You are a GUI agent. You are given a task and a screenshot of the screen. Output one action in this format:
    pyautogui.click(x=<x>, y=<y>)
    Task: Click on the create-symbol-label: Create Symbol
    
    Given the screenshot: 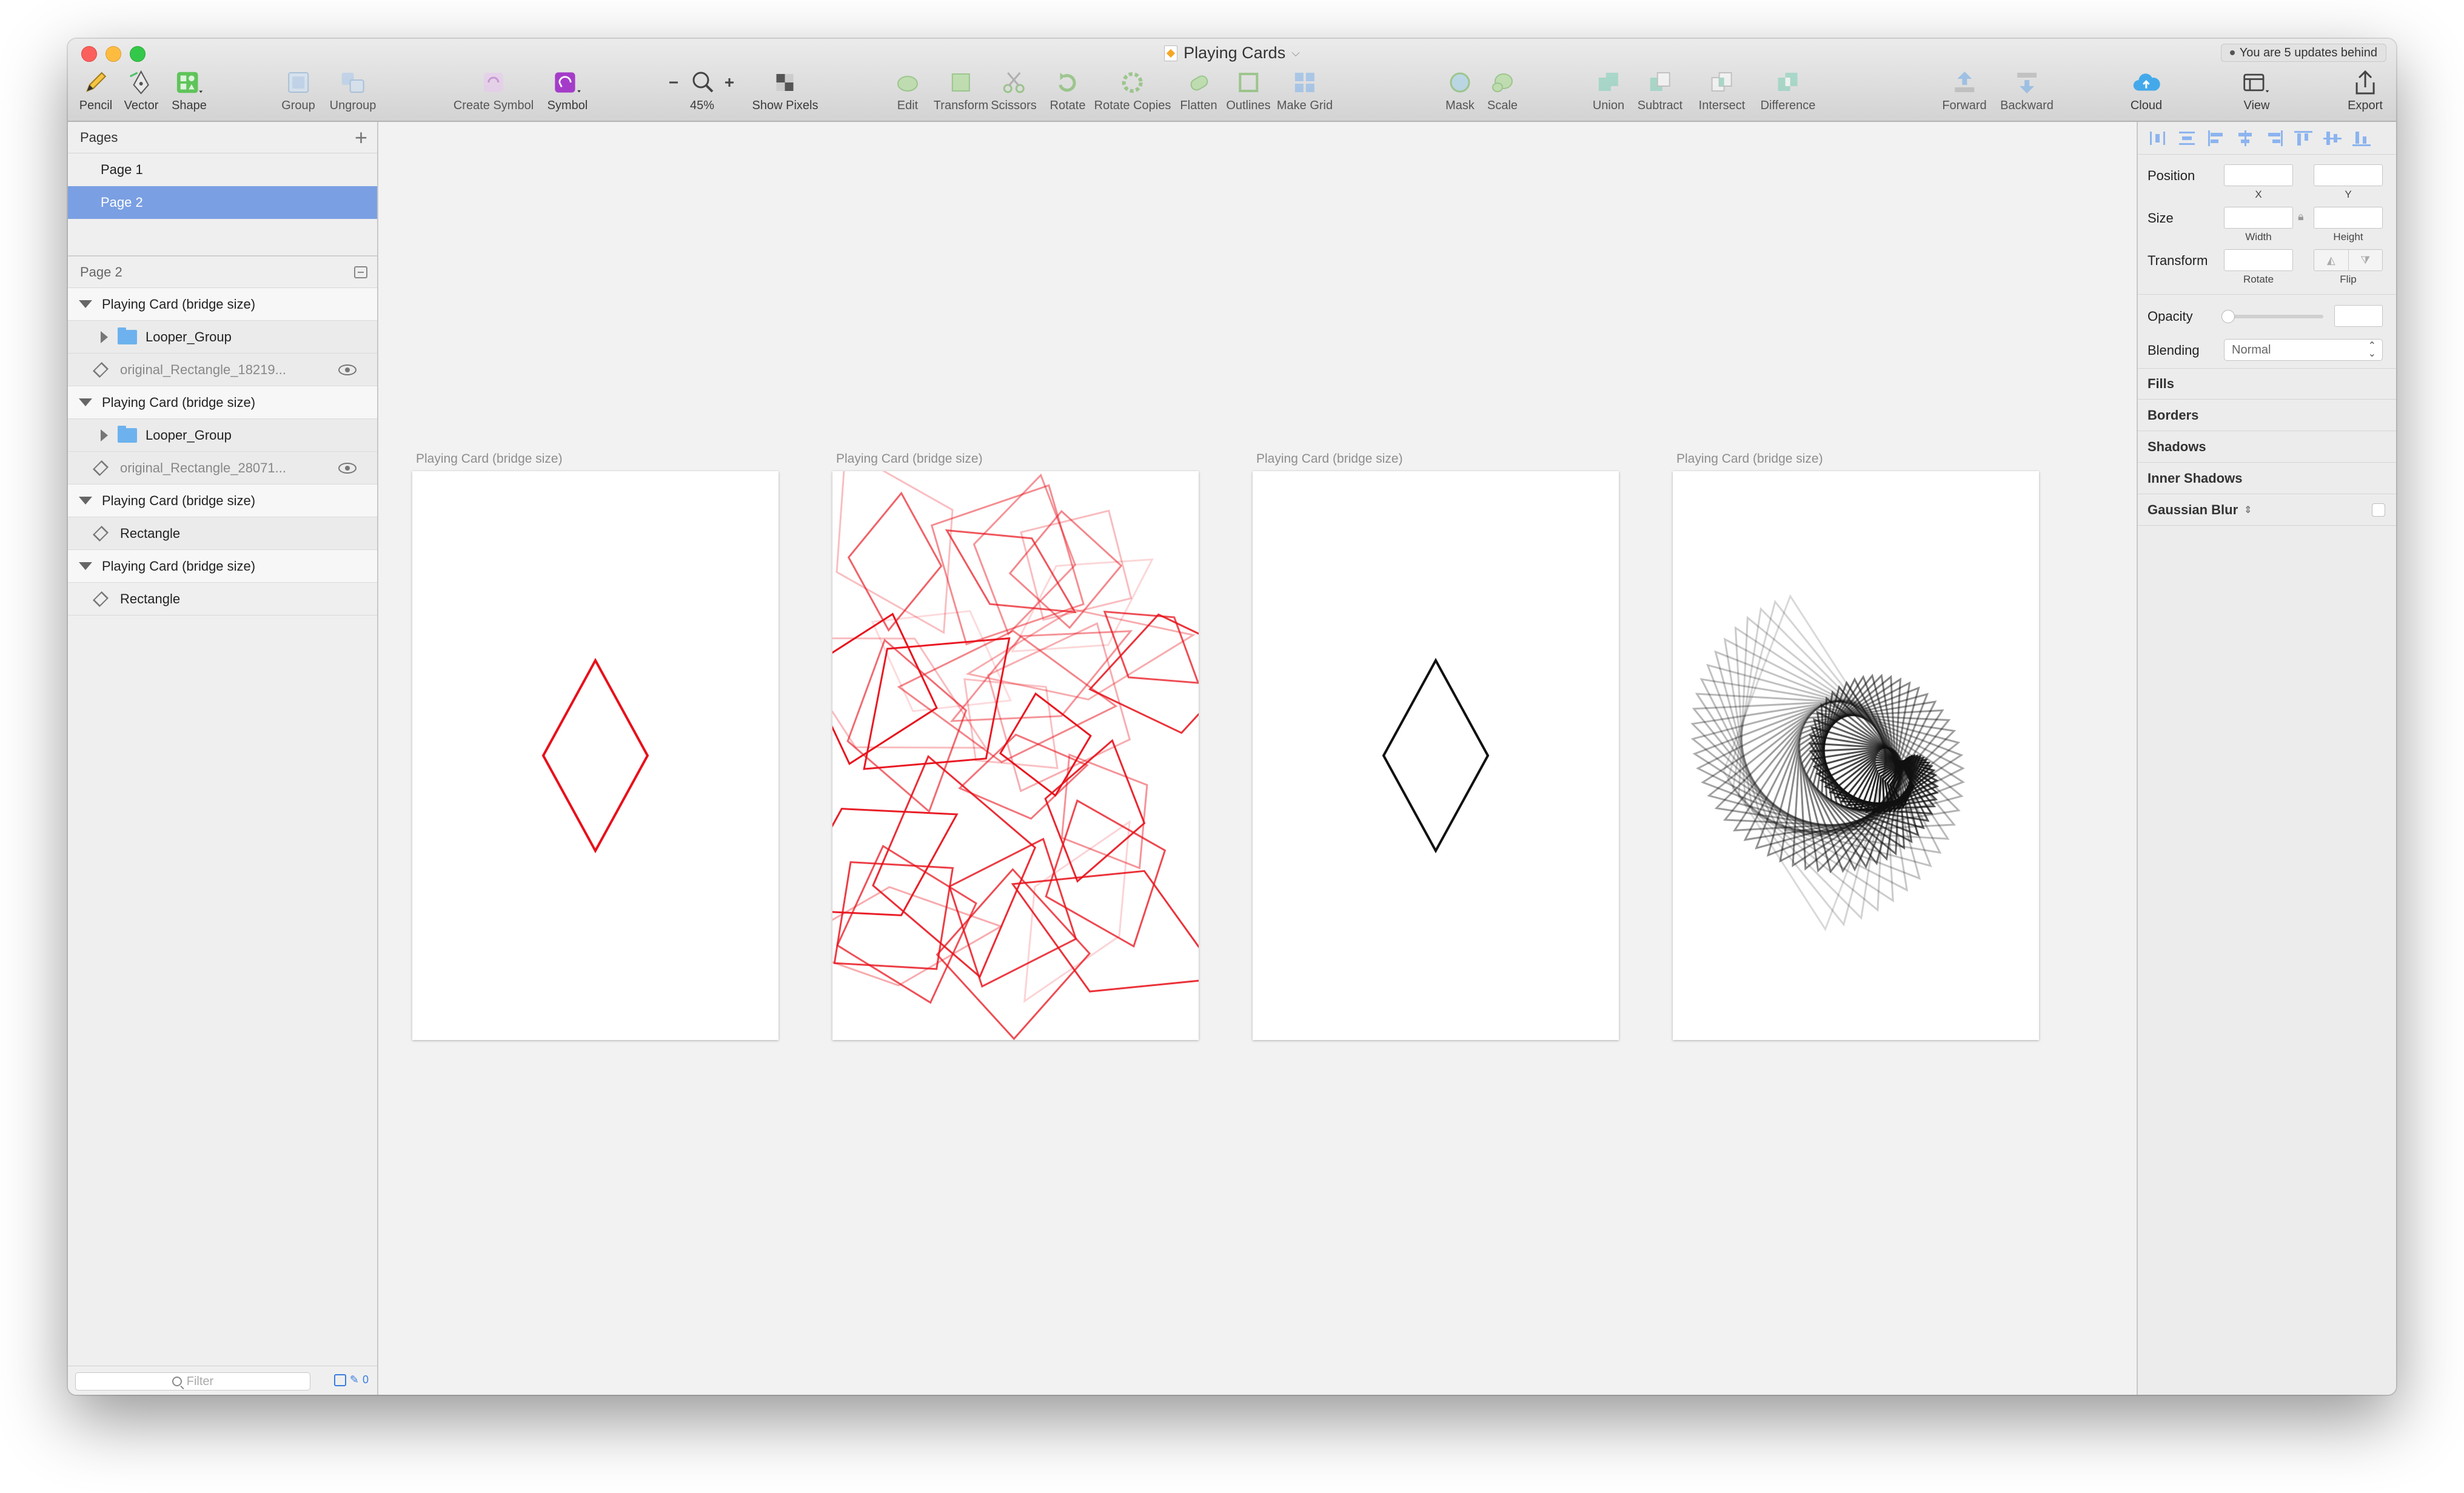 What is the action you would take?
    pyautogui.click(x=494, y=106)
    